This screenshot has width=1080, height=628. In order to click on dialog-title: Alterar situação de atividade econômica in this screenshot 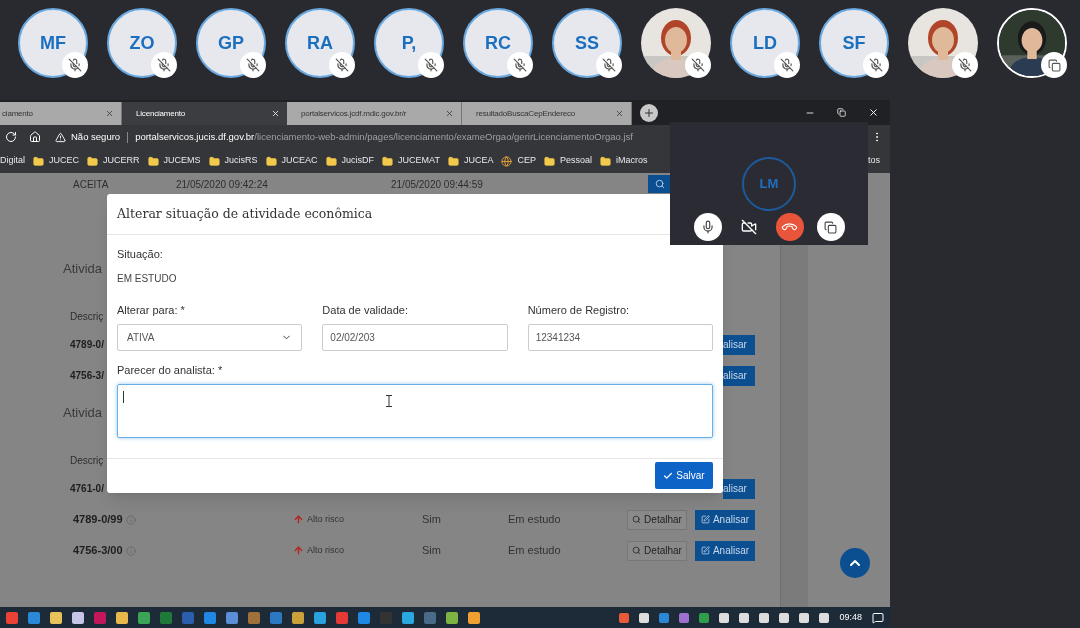, I will do `click(245, 213)`.